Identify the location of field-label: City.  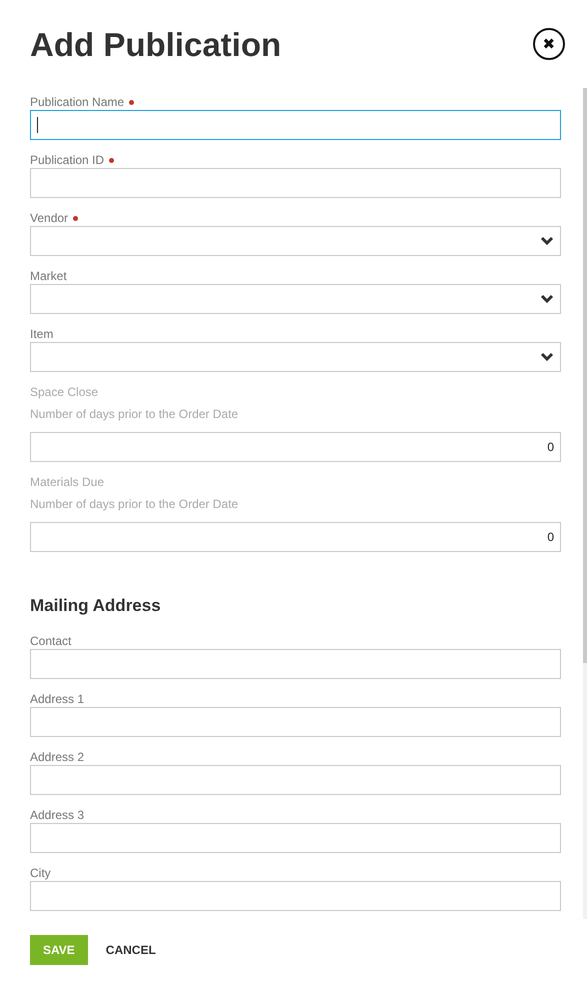
(40, 873).